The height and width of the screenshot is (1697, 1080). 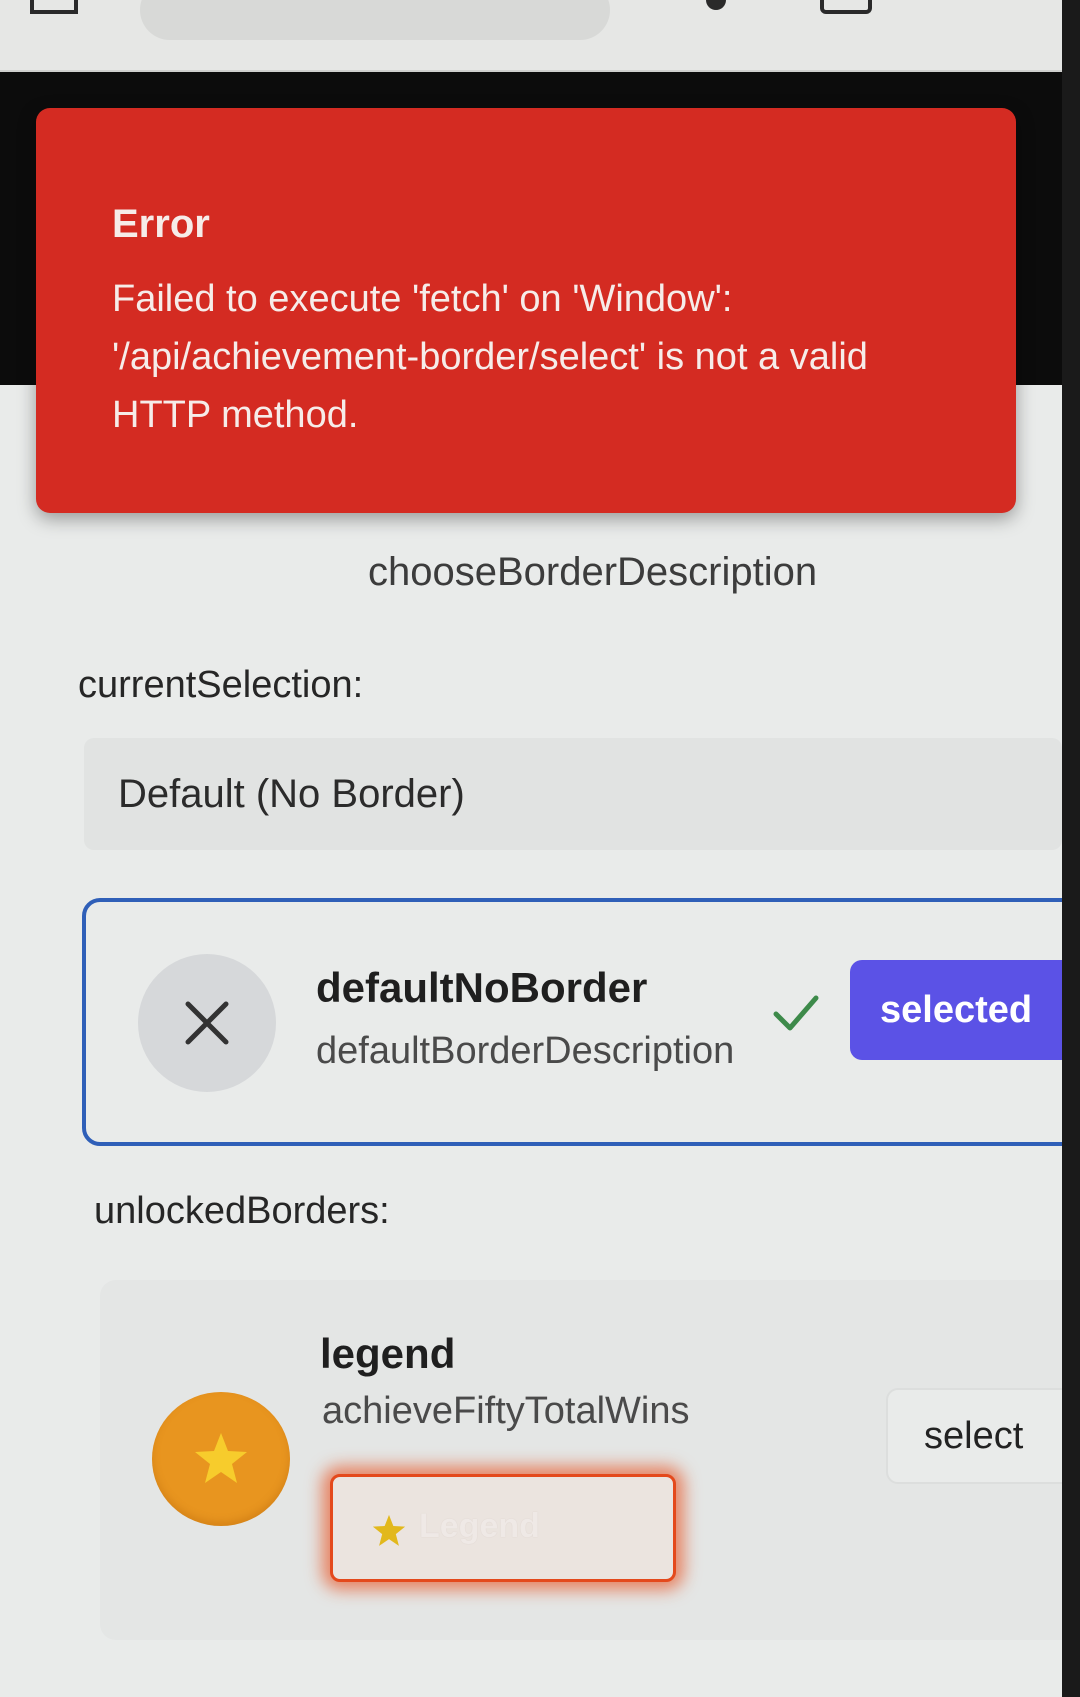 What do you see at coordinates (375, 20) in the screenshot?
I see `address-bar` at bounding box center [375, 20].